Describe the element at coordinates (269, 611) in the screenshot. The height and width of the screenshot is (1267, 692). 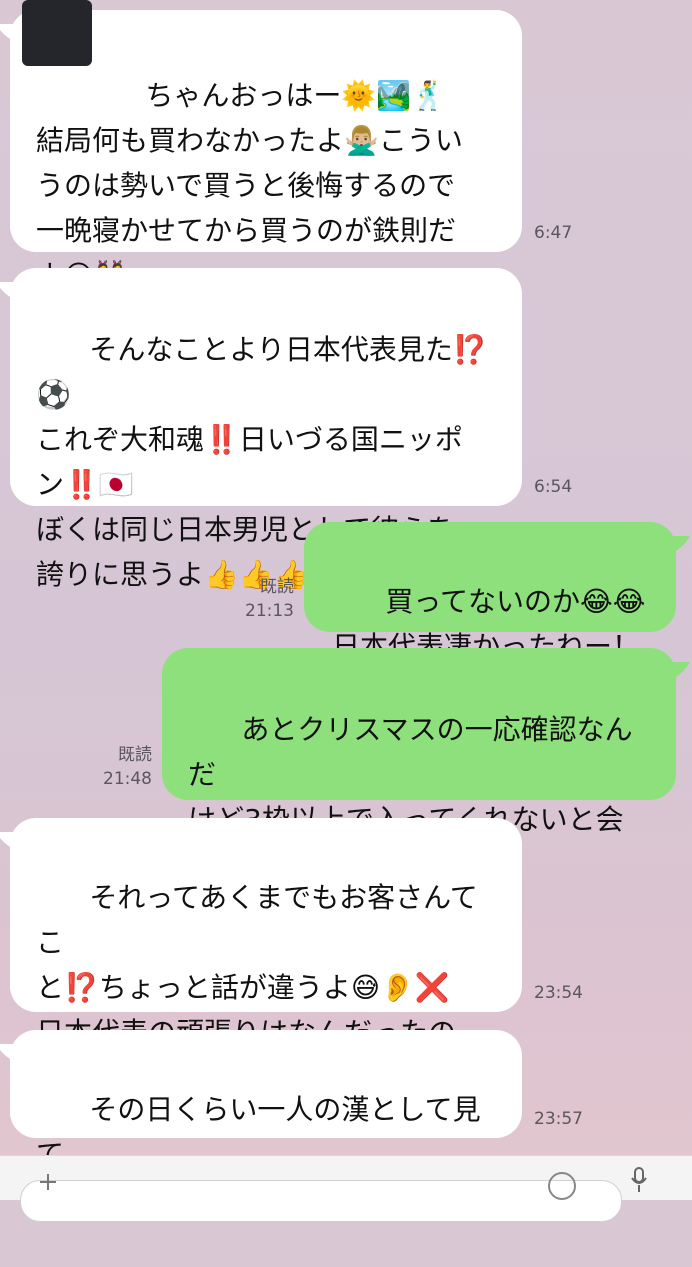
I see `message-time: 21:13` at that location.